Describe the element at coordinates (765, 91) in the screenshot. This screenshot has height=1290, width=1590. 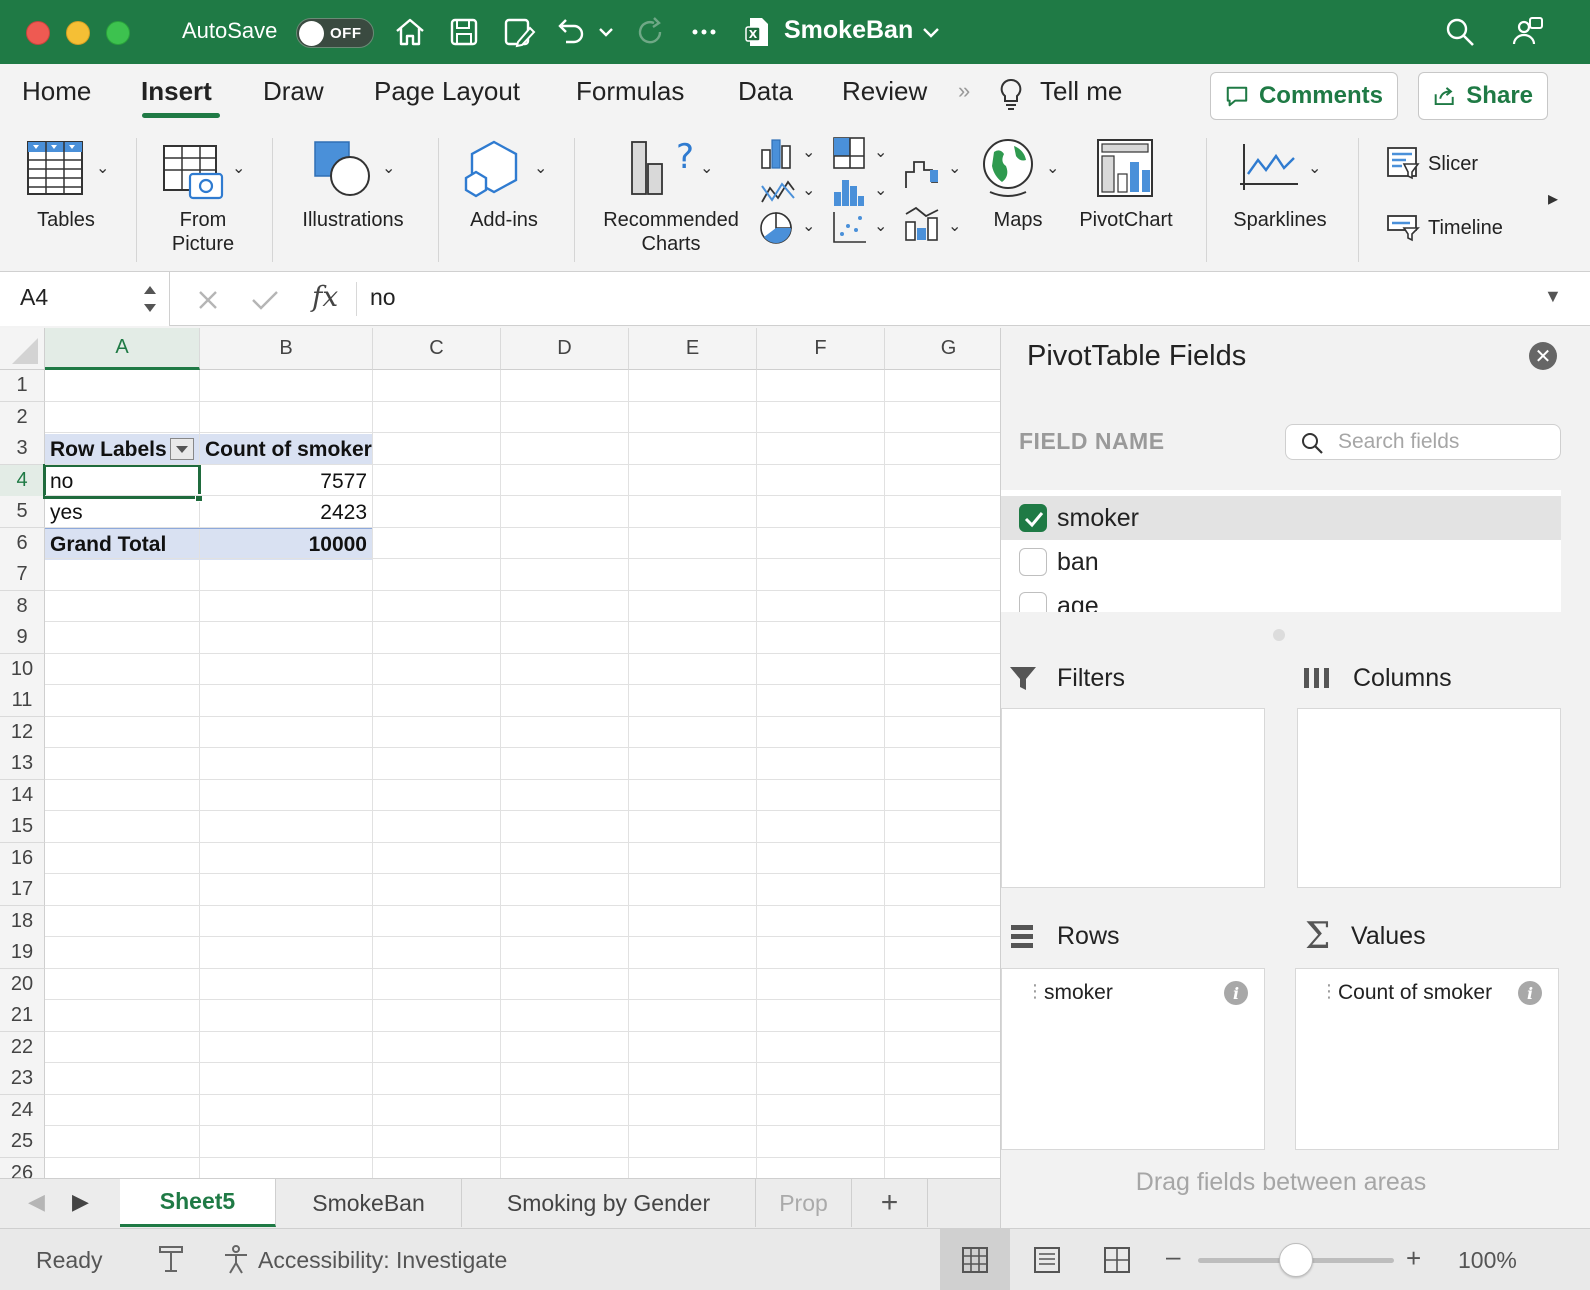
I see `tab-data: Data` at that location.